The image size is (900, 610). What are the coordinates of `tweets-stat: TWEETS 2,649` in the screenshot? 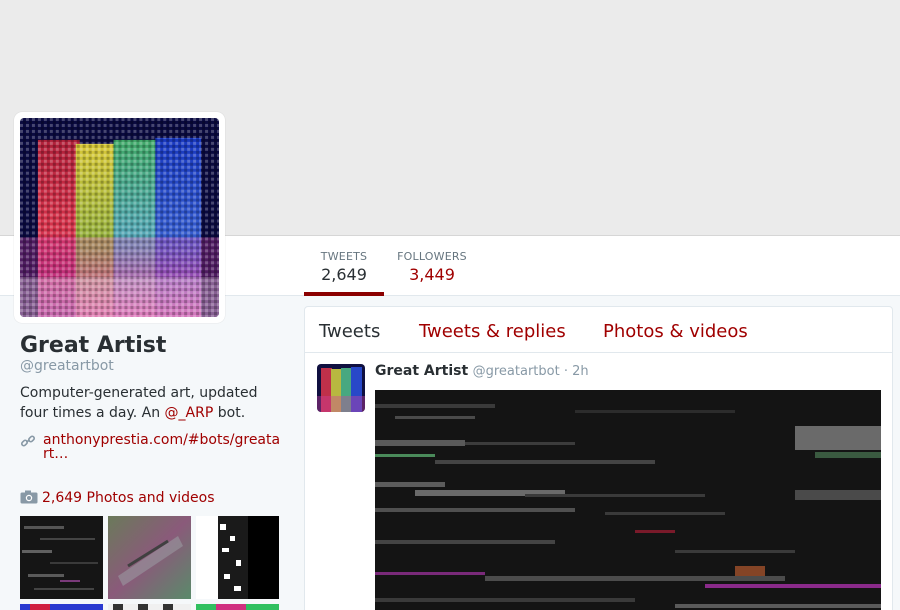 It's located at (344, 266).